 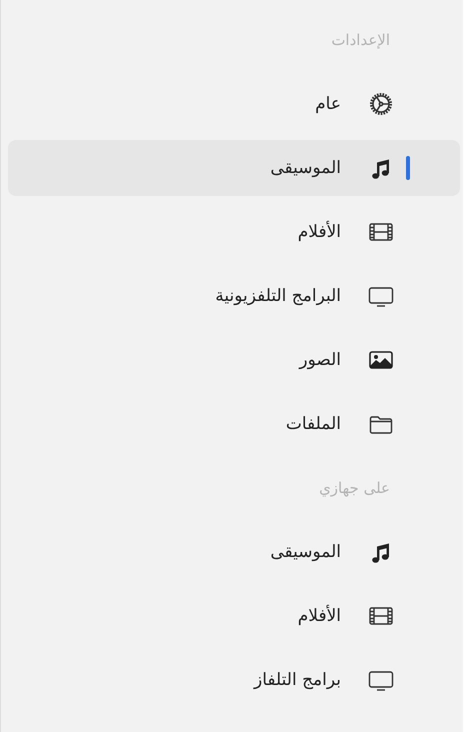 I want to click on section-header: على جهازي, so click(x=354, y=488).